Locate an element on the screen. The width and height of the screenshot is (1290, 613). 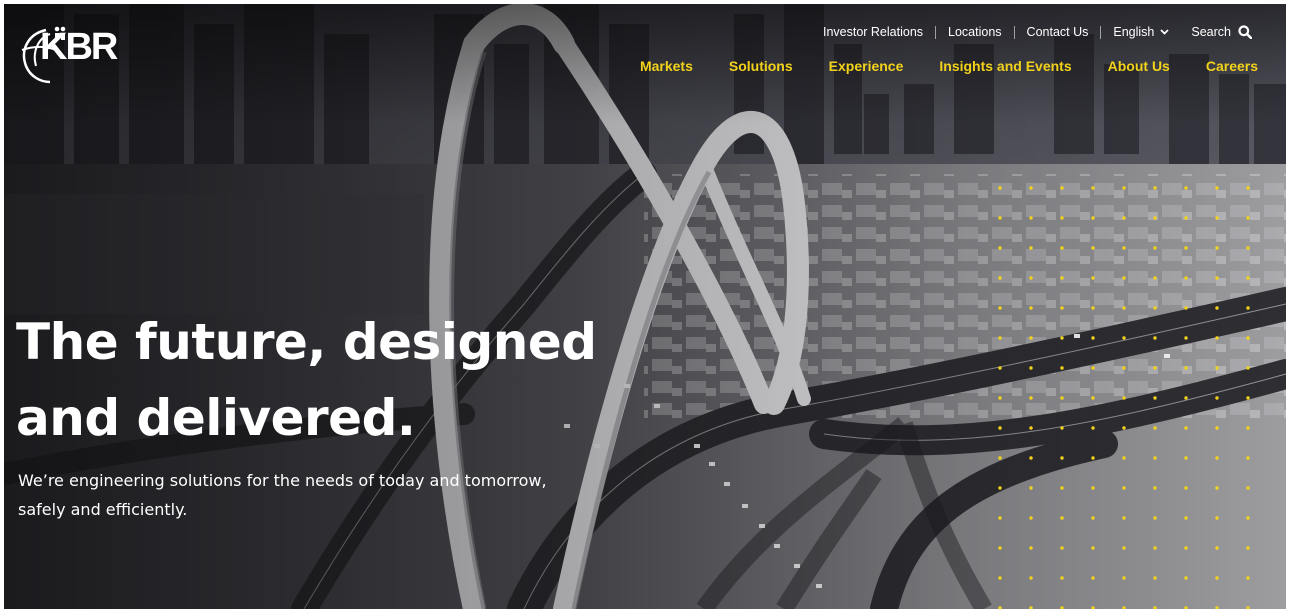
nav-insights-and-events: Insights and Events is located at coordinates (1005, 66).